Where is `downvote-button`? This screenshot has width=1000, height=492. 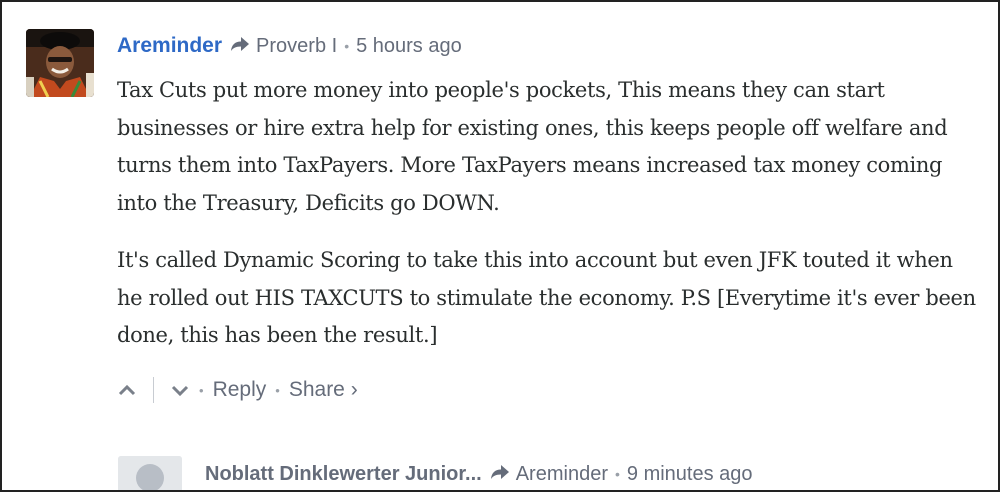 downvote-button is located at coordinates (180, 390).